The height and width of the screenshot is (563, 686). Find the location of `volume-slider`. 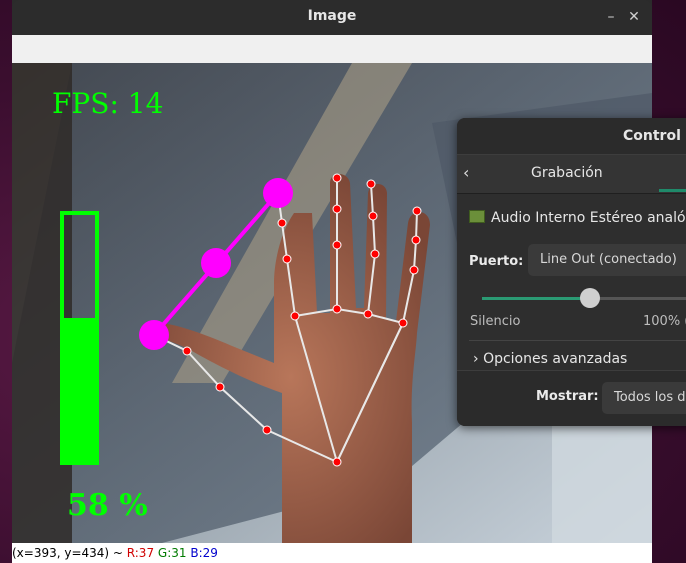

volume-slider is located at coordinates (584, 298).